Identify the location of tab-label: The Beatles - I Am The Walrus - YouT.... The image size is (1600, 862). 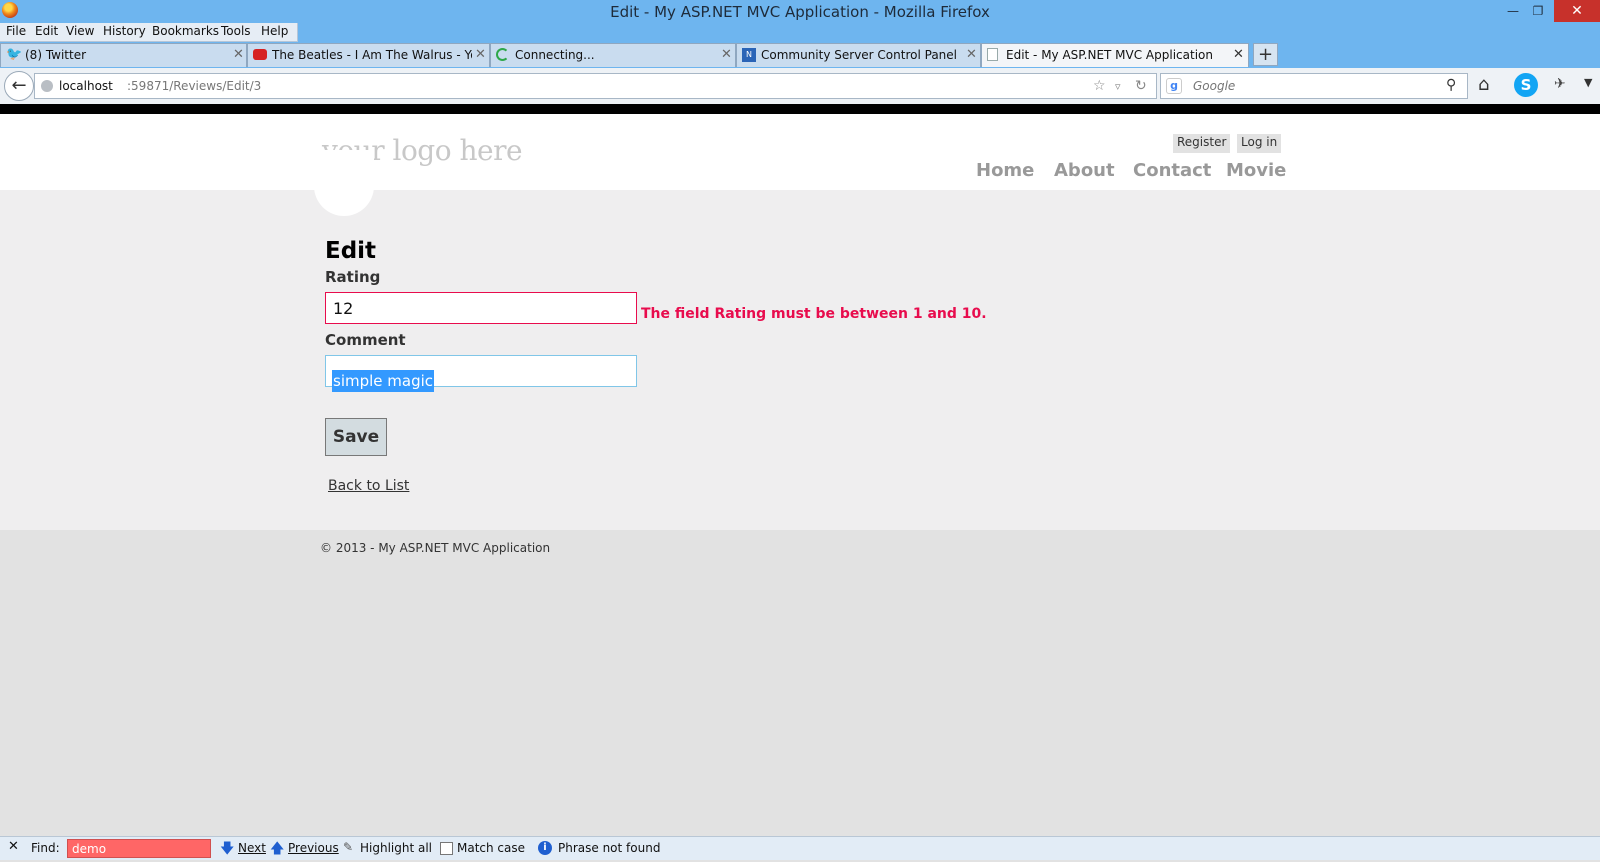
(372, 55).